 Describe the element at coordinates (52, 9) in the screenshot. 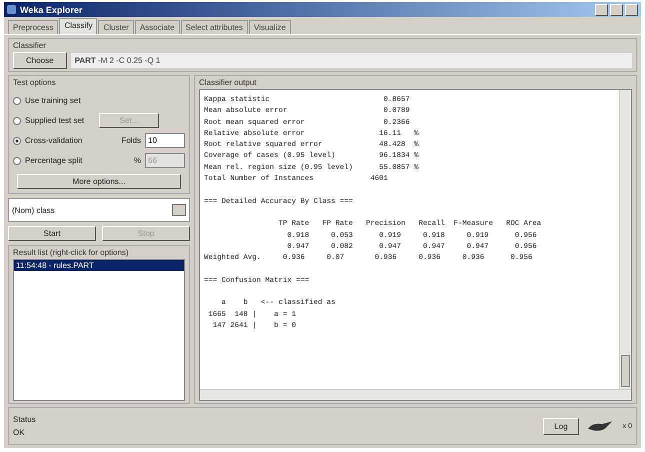

I see `window-title: Weka Explorer` at that location.